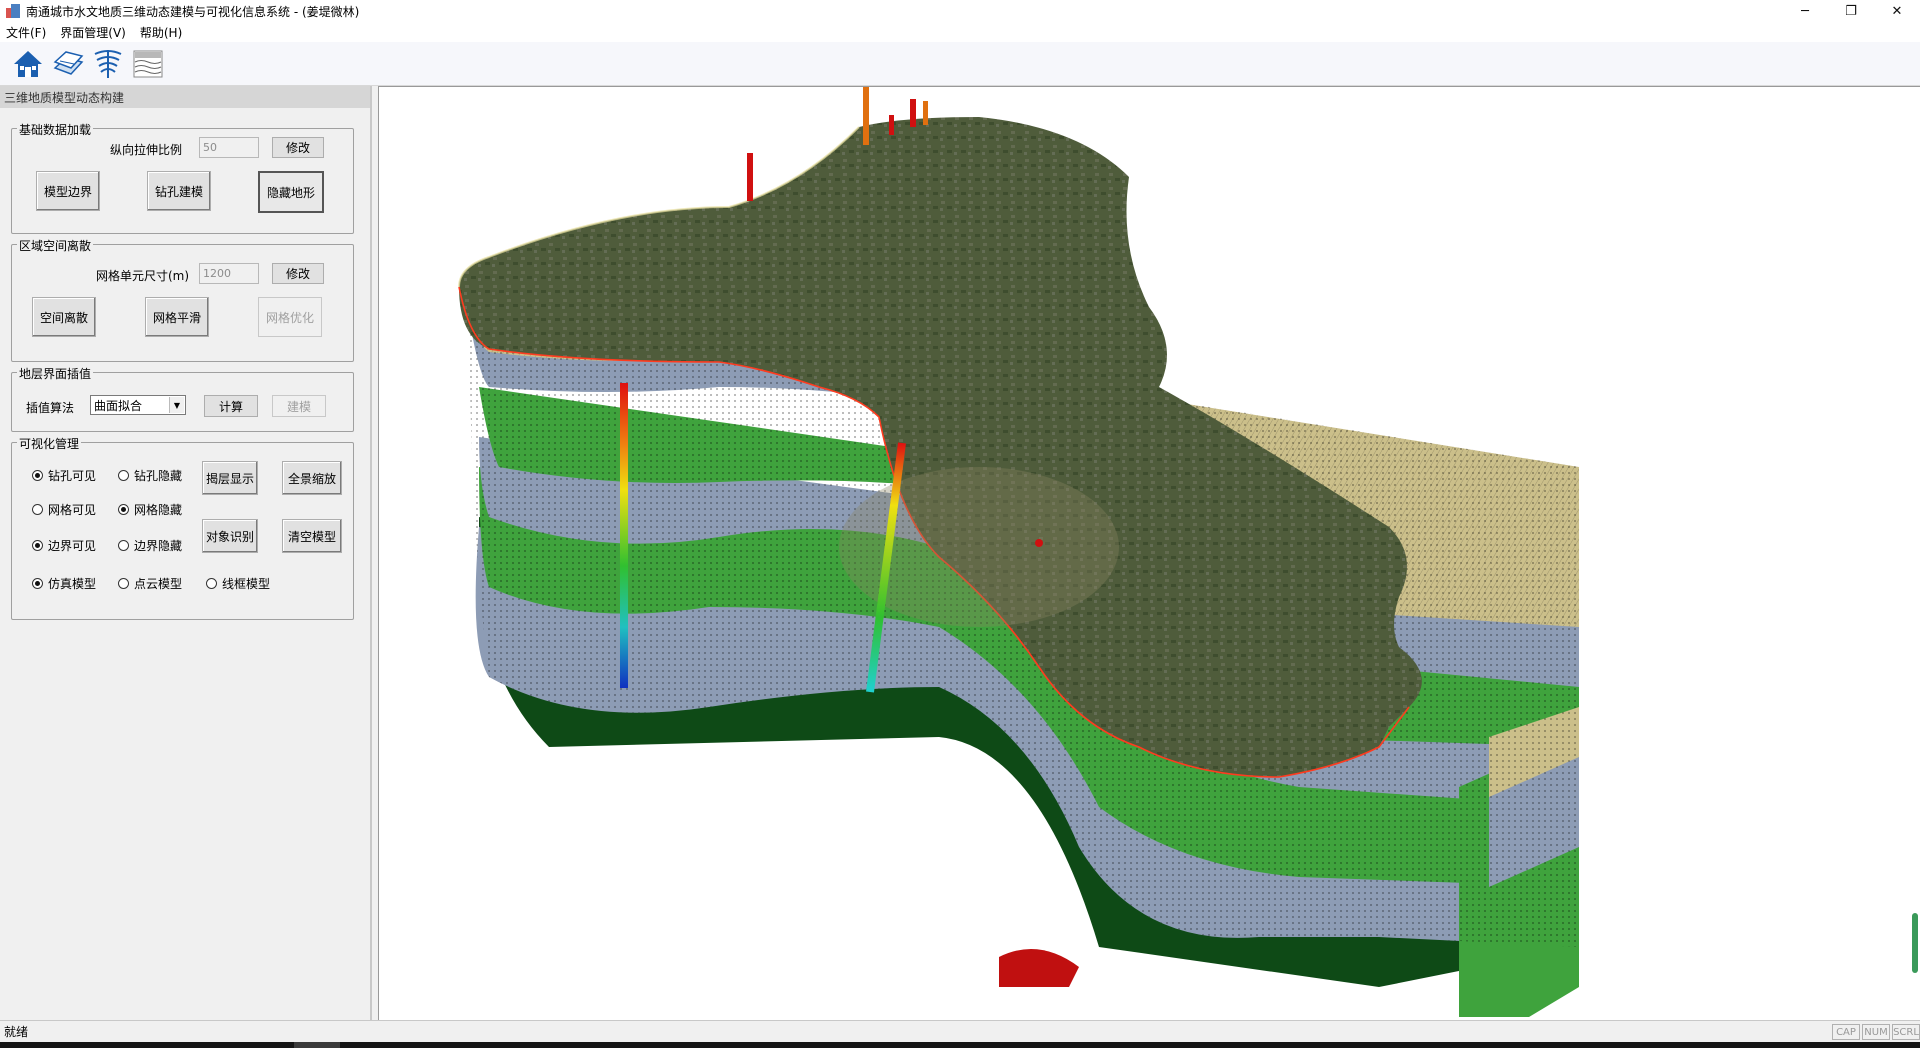 The height and width of the screenshot is (1048, 1920). Describe the element at coordinates (93, 32) in the screenshot. I see `menu-view: 界面管理(V)` at that location.